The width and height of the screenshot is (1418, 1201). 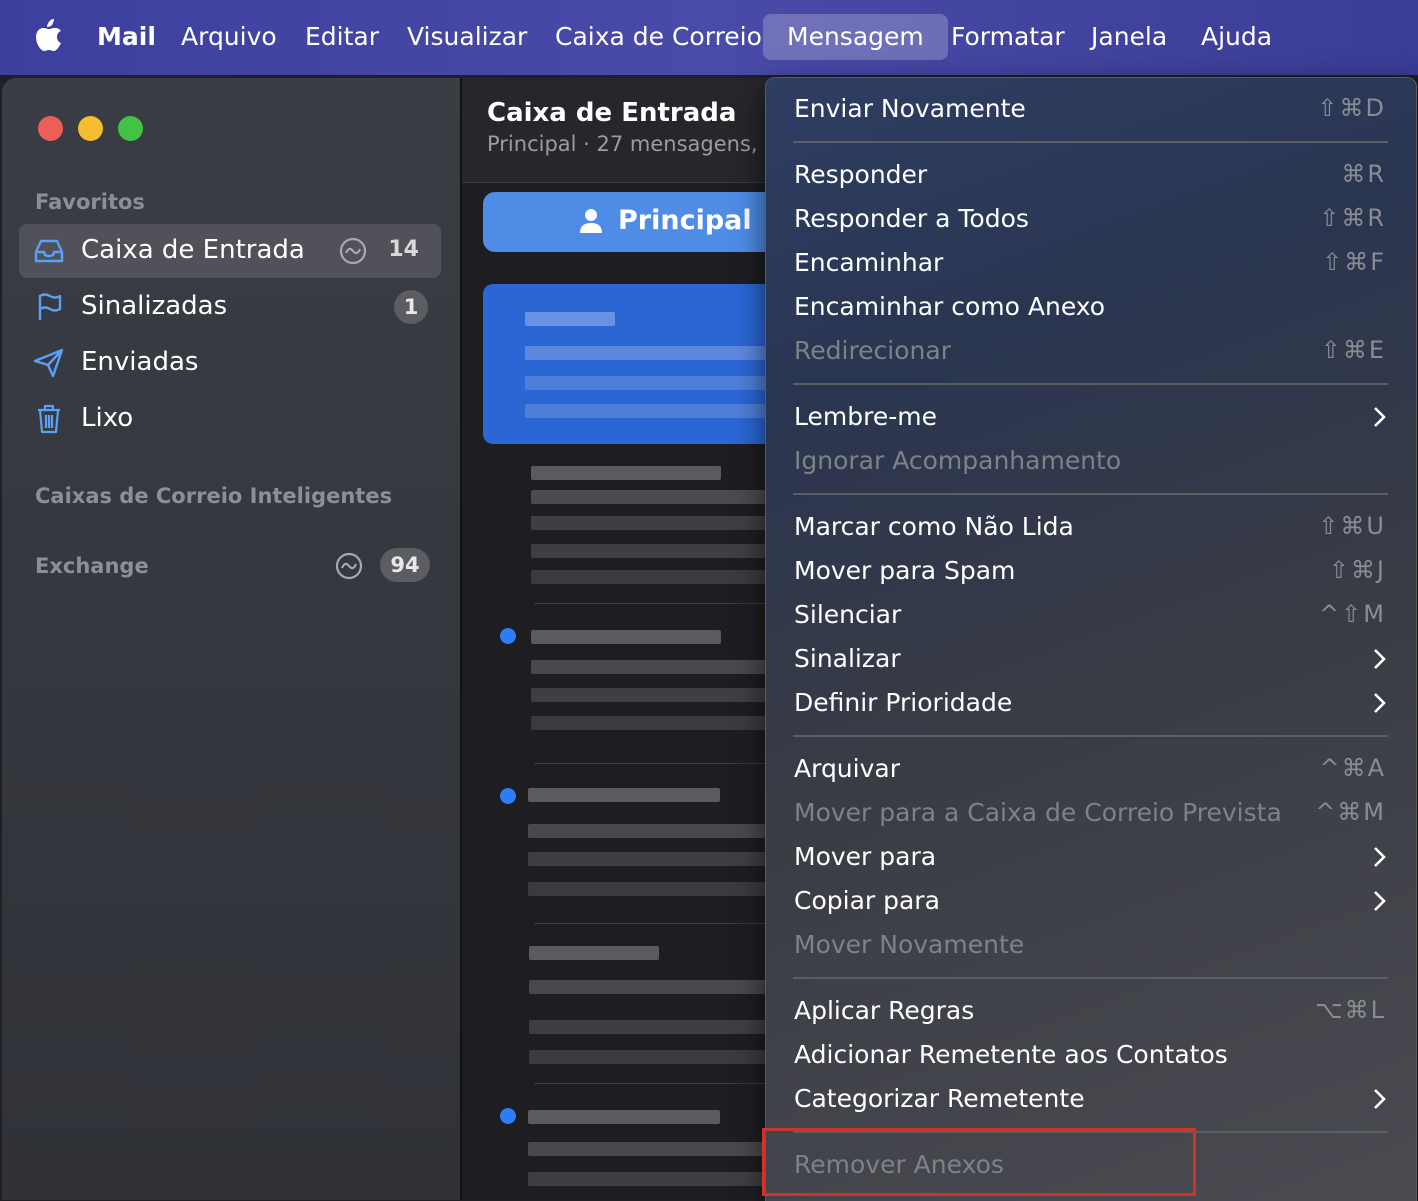 I want to click on shortcut: ^⇧M, so click(x=1352, y=614).